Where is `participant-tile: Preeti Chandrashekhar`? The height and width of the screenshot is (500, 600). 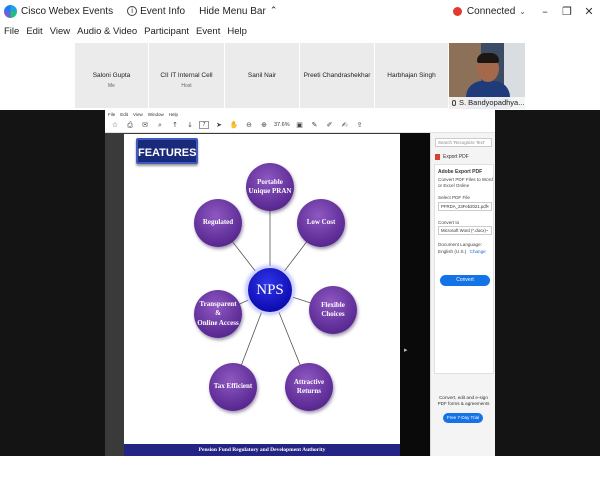
participant-tile: Preeti Chandrashekhar is located at coordinates (337, 75).